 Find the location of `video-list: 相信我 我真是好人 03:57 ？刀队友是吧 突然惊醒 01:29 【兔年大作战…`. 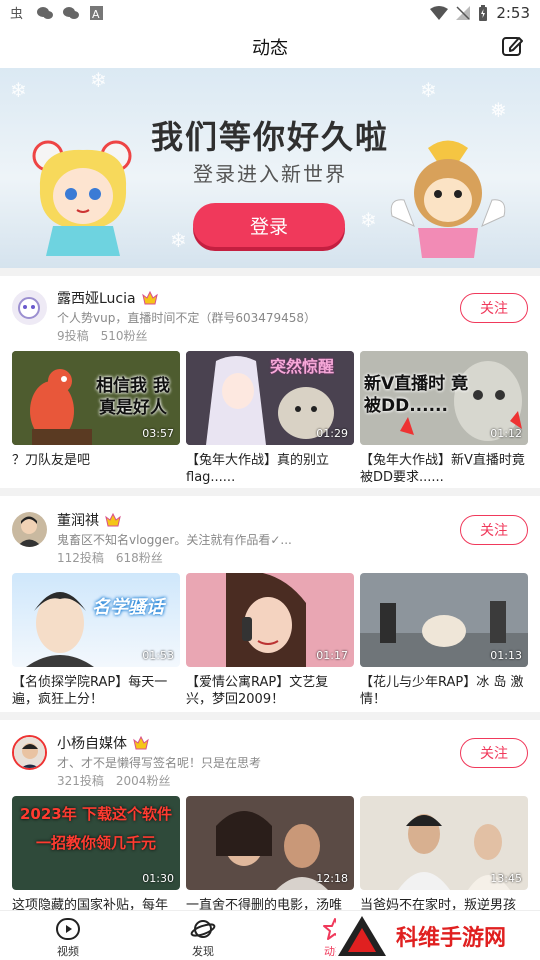

video-list: 相信我 我真是好人 03:57 ？刀队友是吧 突然惊醒 01:29 【兔年大作战… is located at coordinates (270, 418).